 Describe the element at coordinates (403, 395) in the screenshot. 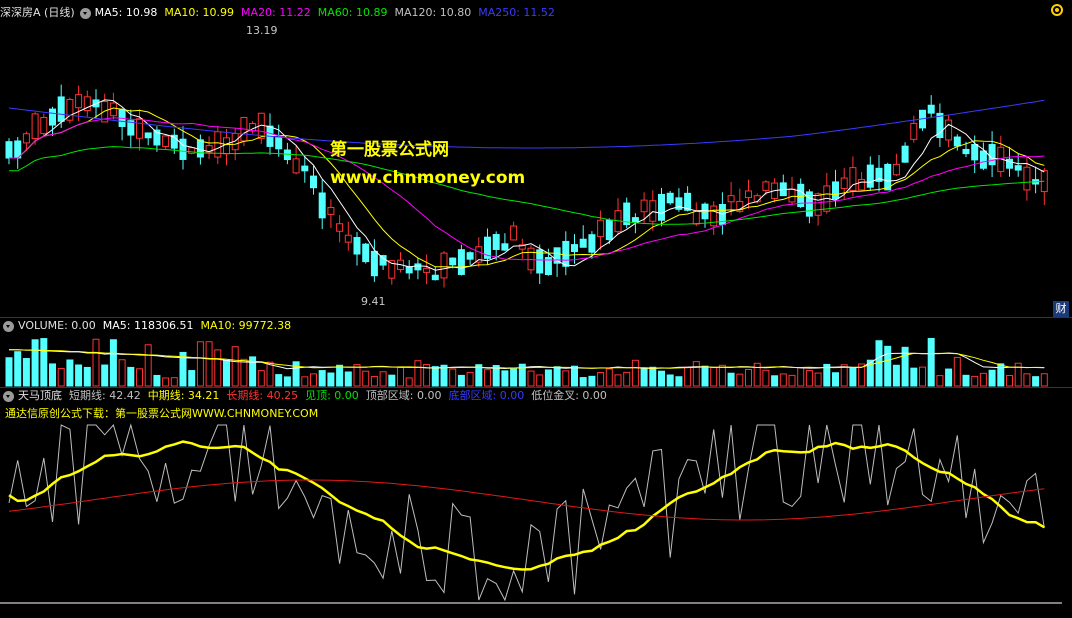

I see `top-zone-value: 顶部区域: 0.00` at that location.